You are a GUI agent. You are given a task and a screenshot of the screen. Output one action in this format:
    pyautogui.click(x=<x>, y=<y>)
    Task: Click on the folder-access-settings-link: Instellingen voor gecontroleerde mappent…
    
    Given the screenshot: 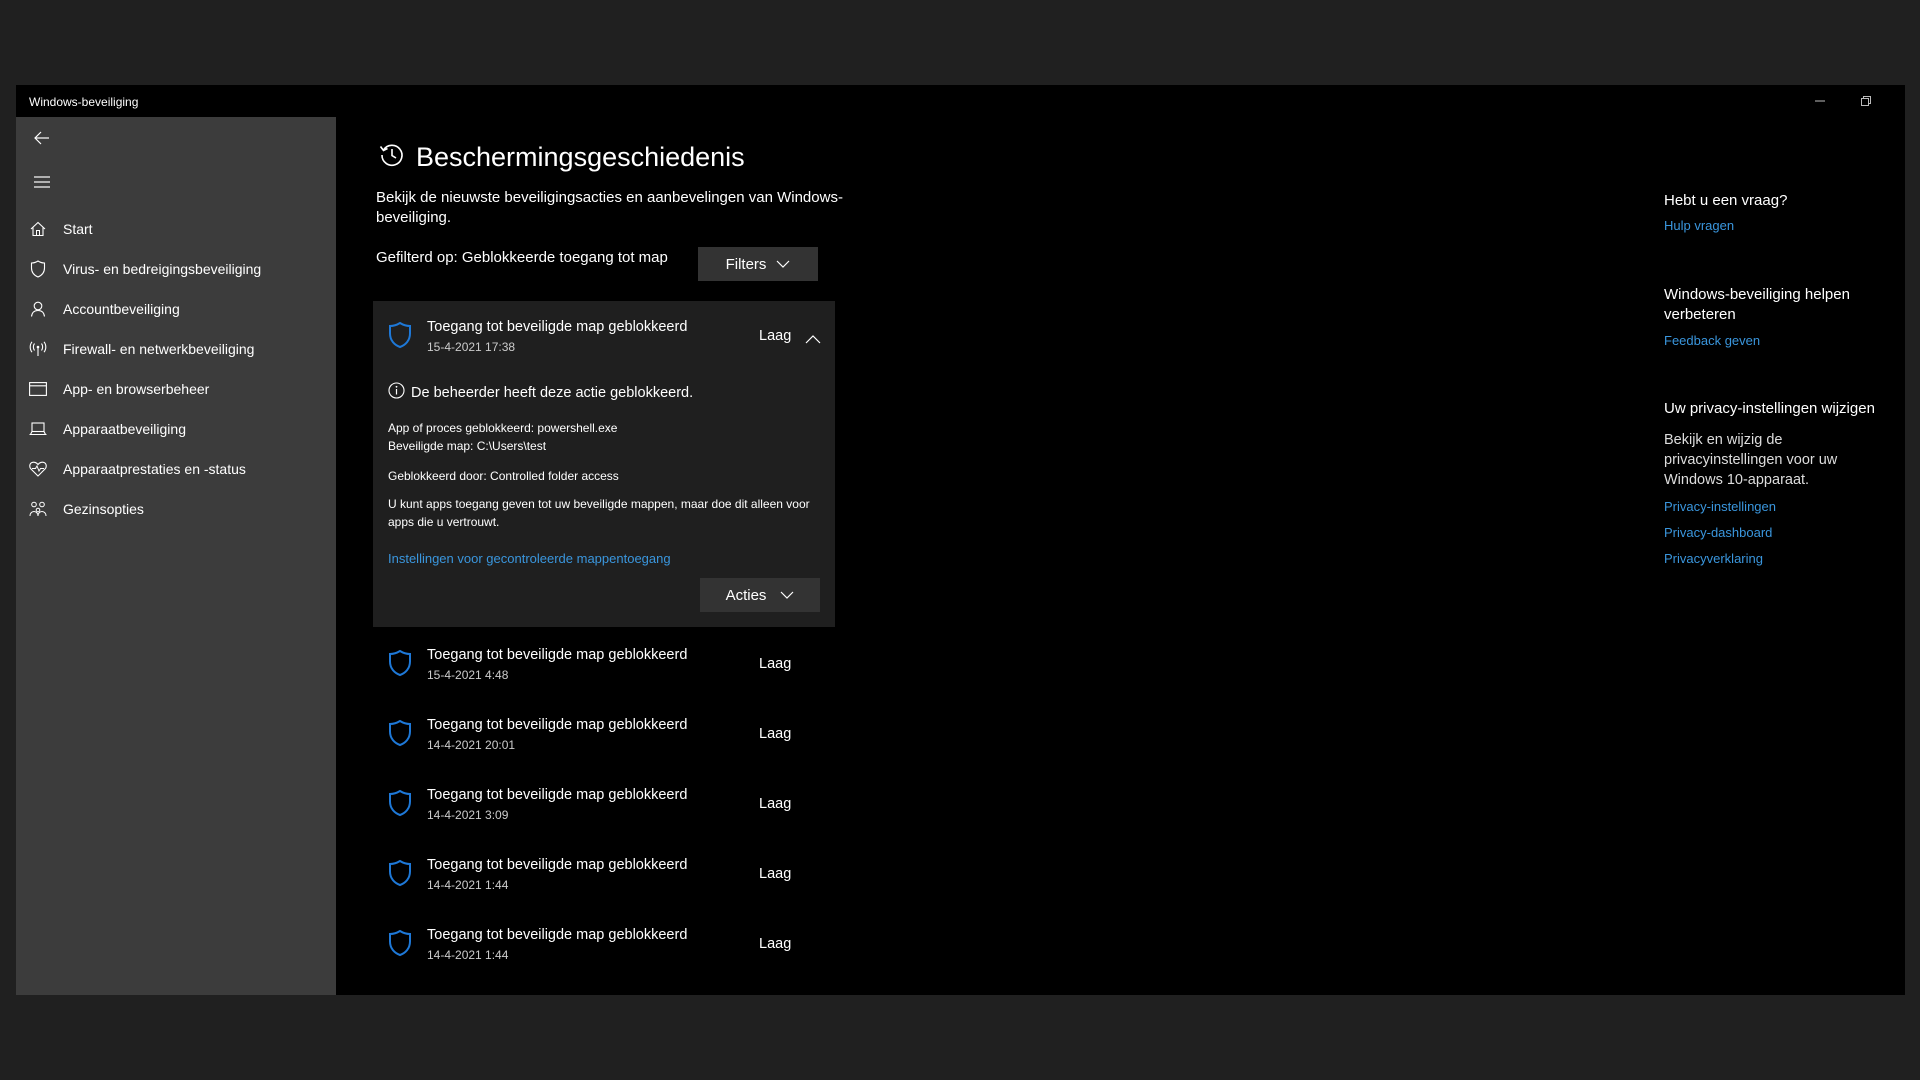 What is the action you would take?
    pyautogui.click(x=529, y=558)
    